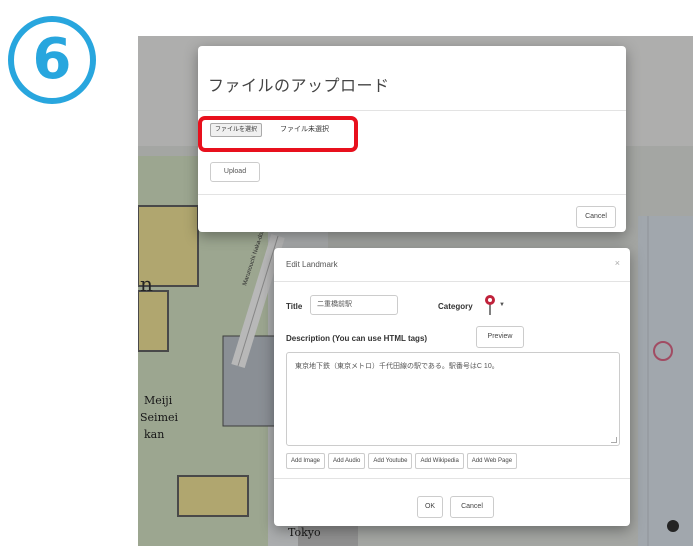  What do you see at coordinates (235, 172) in the screenshot?
I see `upload-button: Upload` at bounding box center [235, 172].